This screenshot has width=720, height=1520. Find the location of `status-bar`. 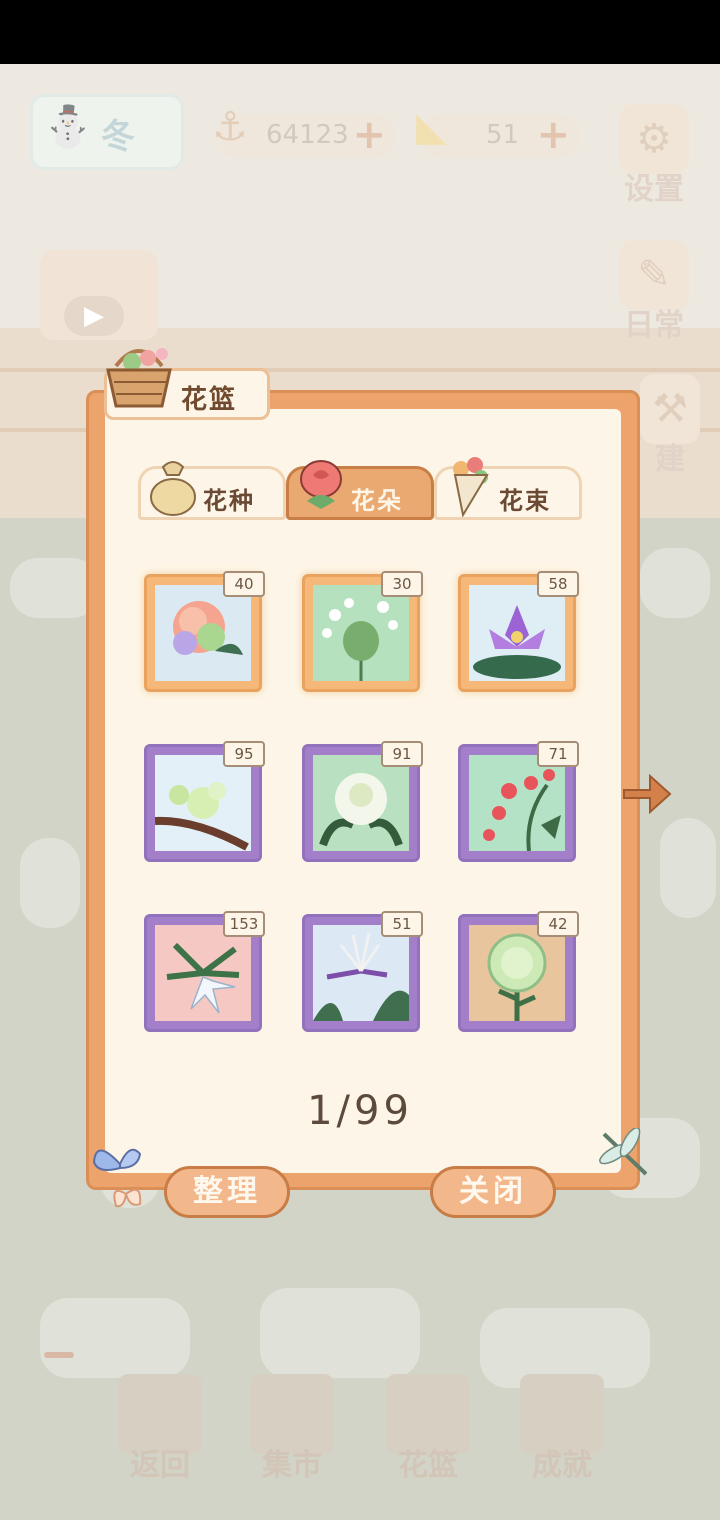

status-bar is located at coordinates (360, 32).